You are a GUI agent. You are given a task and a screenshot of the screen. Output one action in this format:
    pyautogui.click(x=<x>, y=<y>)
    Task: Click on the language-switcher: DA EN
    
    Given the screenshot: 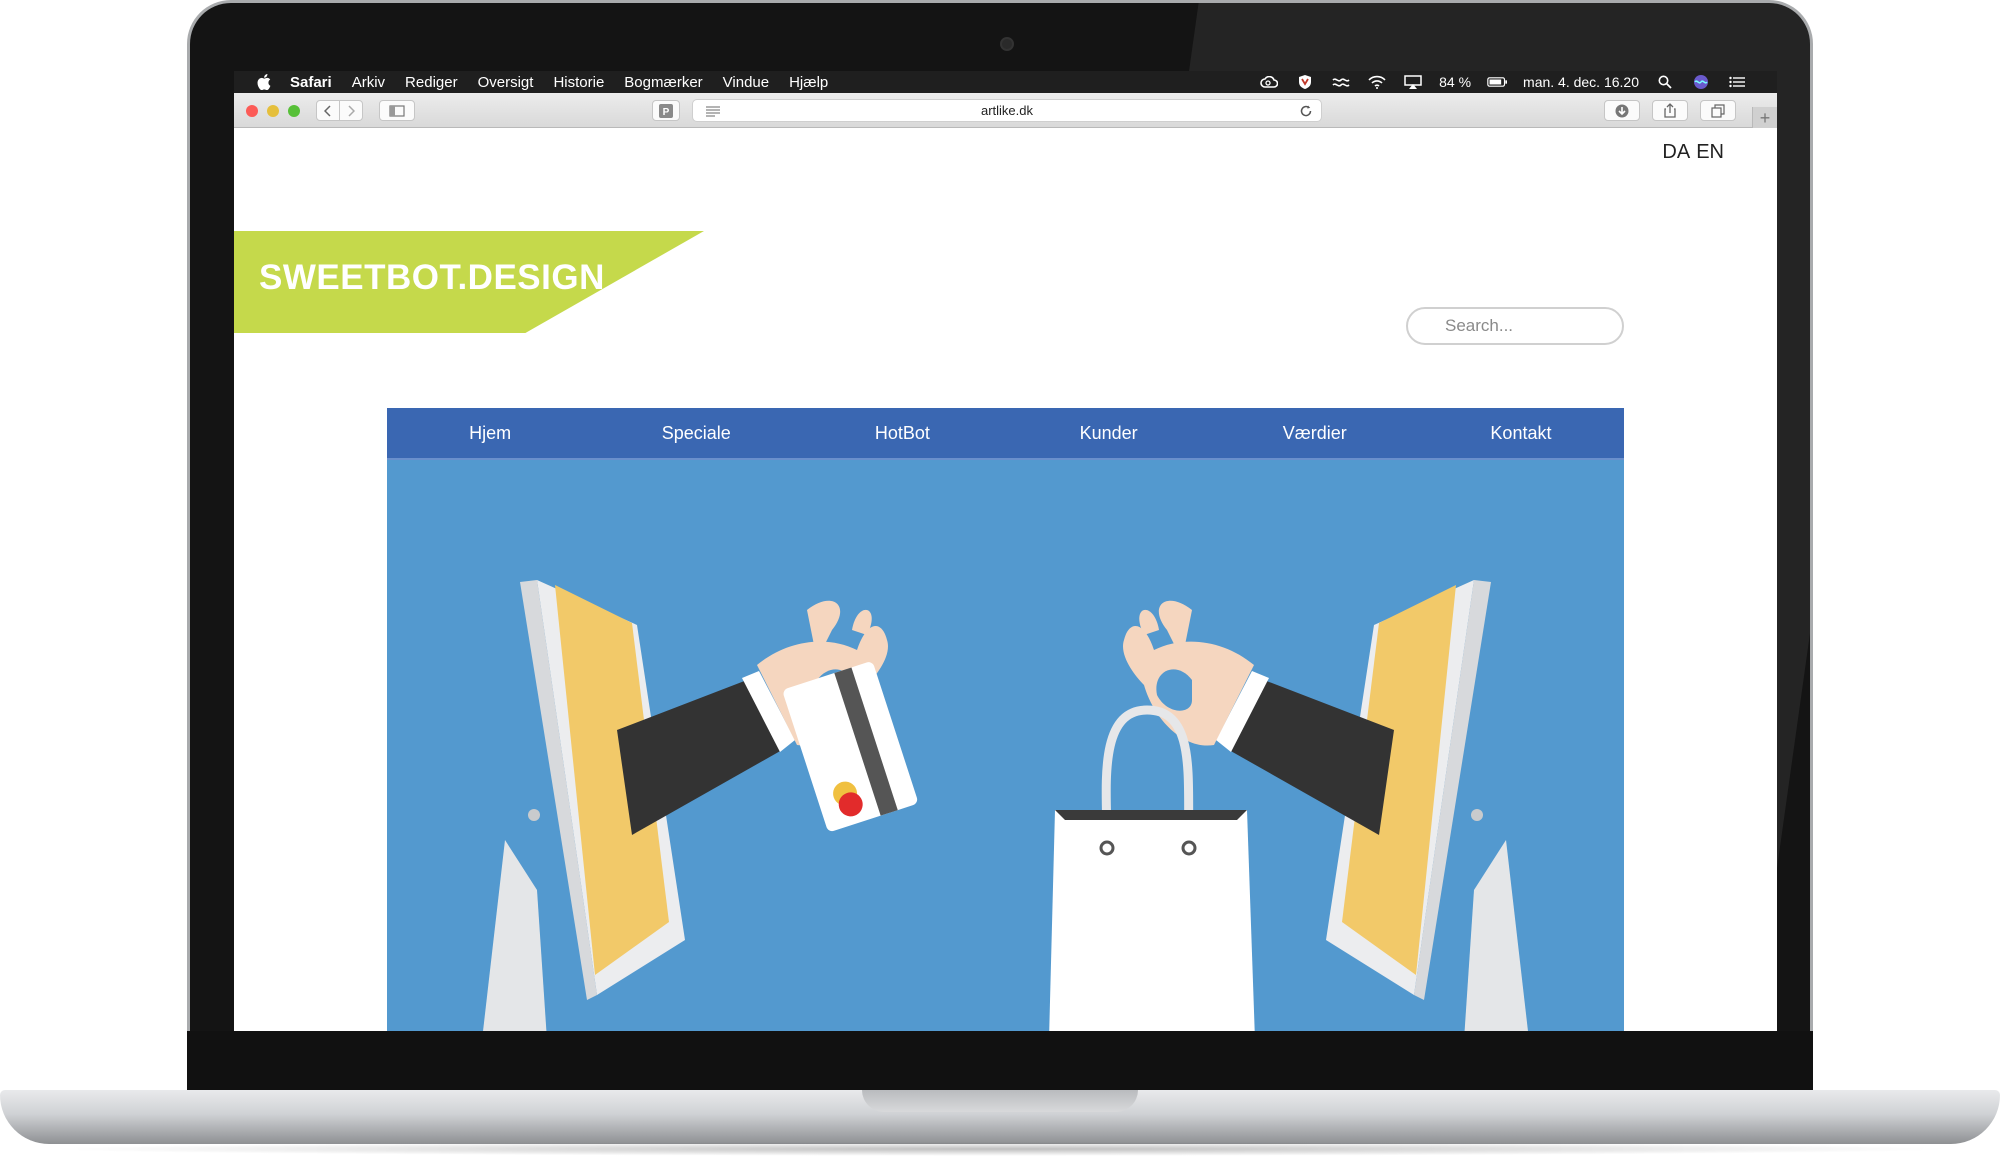 What is the action you would take?
    pyautogui.click(x=1693, y=152)
    